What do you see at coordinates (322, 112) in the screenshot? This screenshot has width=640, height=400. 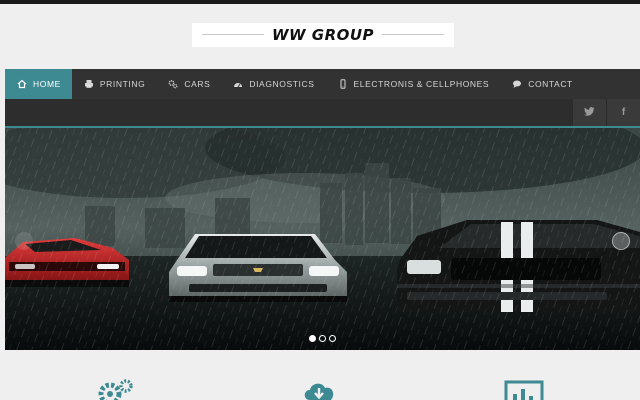 I see `social-bar: f` at bounding box center [322, 112].